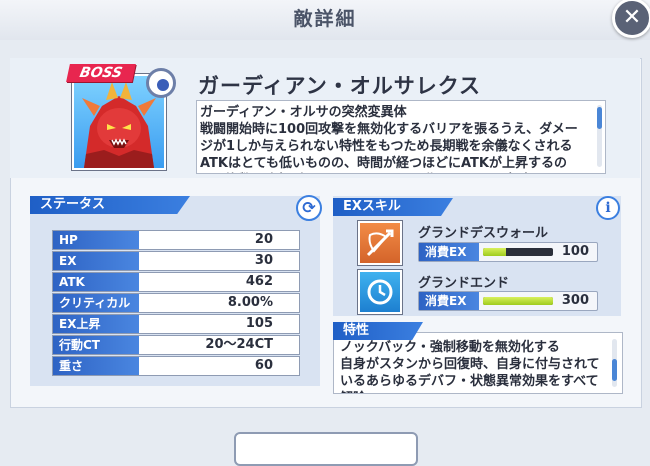 This screenshot has height=466, width=650. Describe the element at coordinates (96, 324) in the screenshot. I see `stat-label: EX上昇` at that location.